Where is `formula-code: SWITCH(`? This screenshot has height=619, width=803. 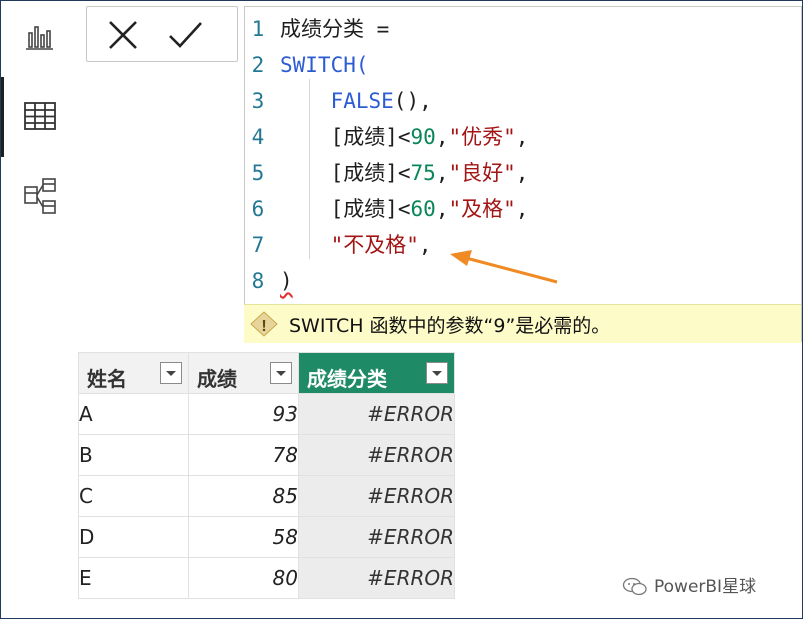 formula-code: SWITCH( is located at coordinates (324, 65).